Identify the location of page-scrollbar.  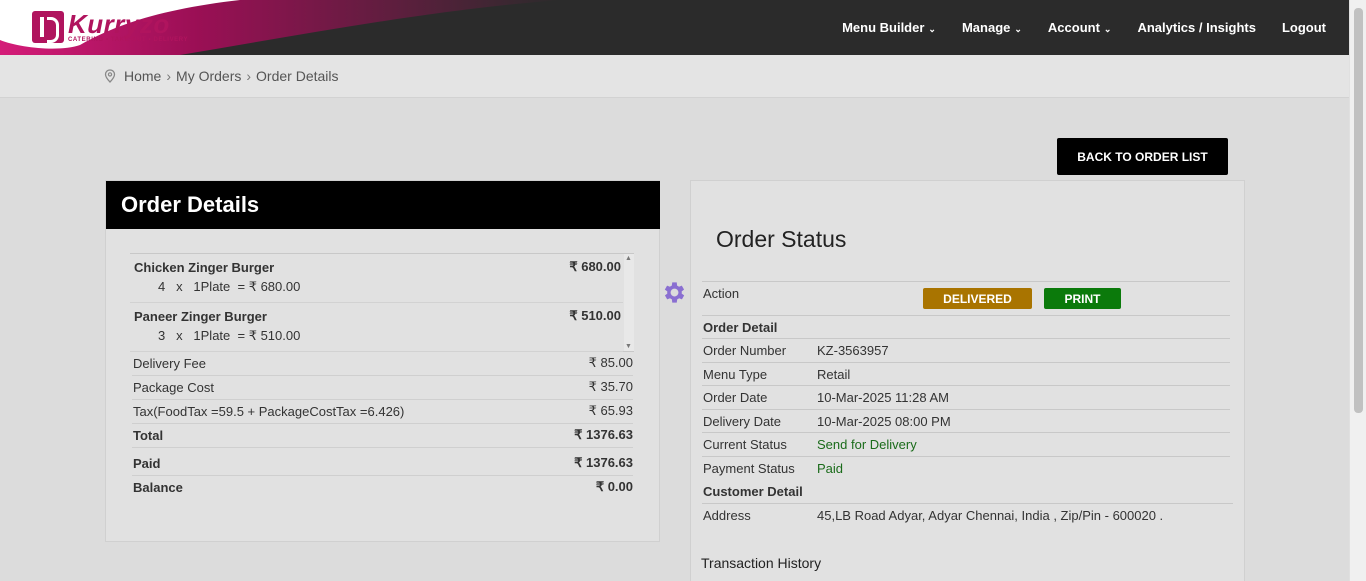
(1357, 290).